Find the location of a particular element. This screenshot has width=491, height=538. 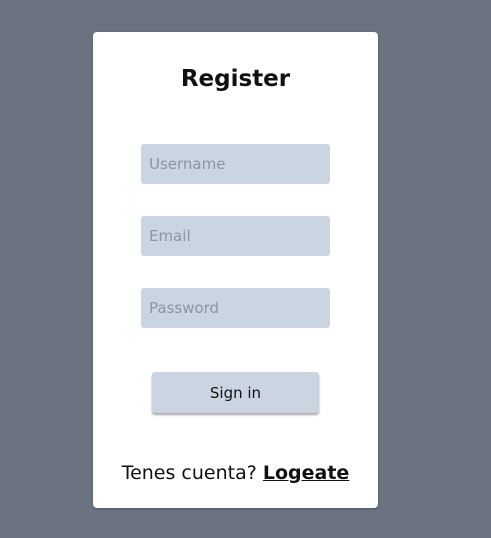

login-link: Logeate is located at coordinates (306, 473).